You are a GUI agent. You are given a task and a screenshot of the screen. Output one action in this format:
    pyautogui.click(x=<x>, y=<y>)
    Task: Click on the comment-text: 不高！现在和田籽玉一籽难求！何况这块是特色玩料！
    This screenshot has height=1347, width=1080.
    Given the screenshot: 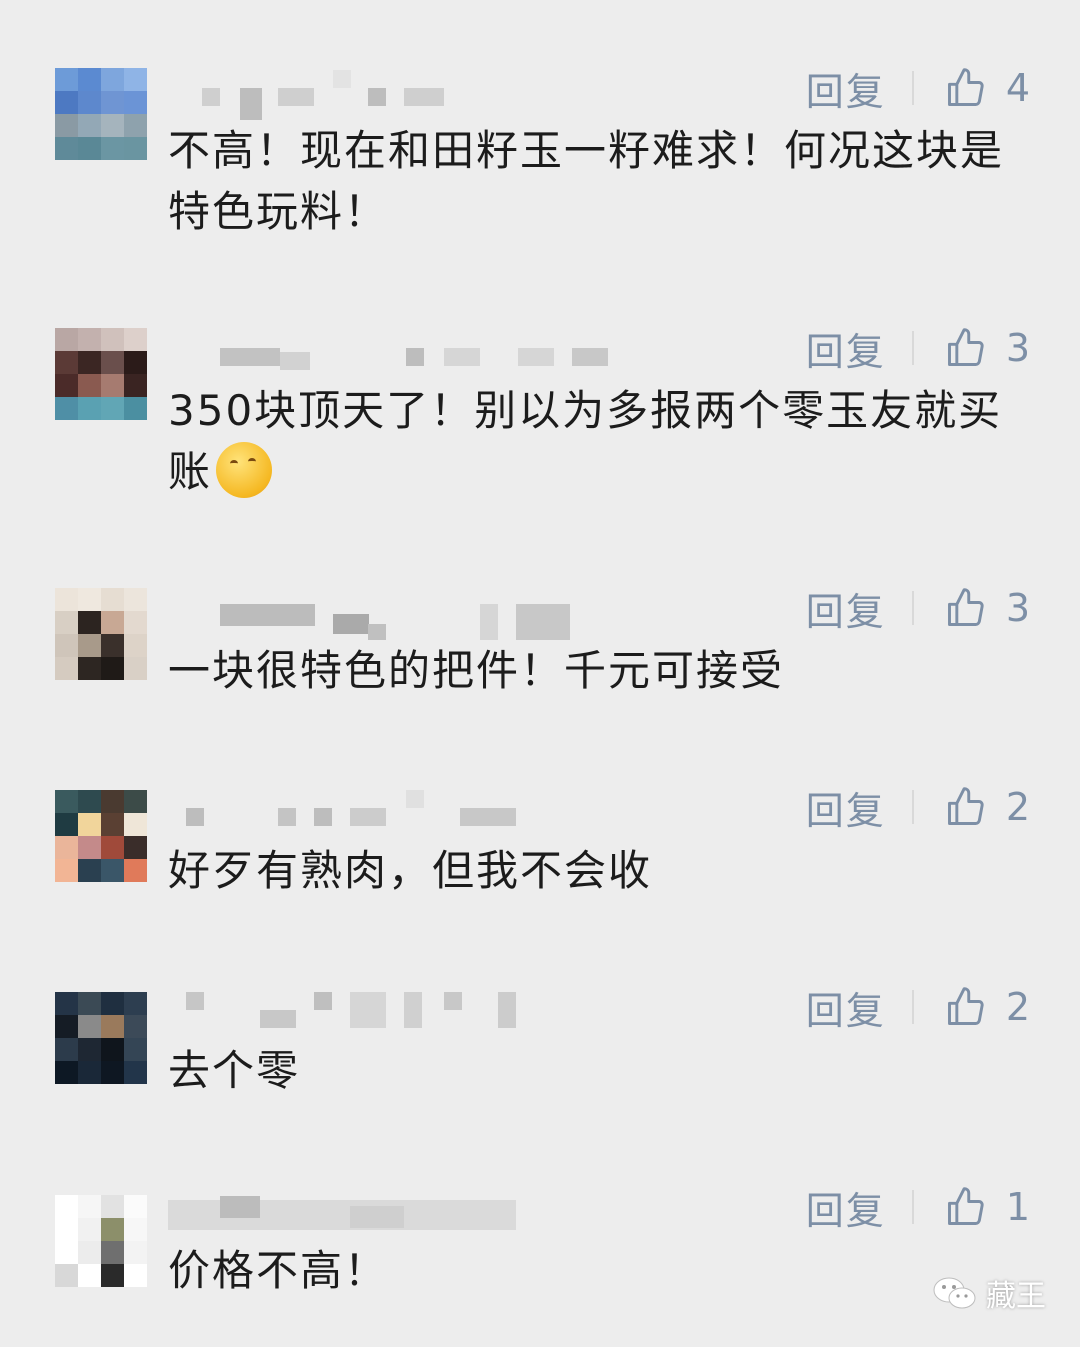 What is the action you would take?
    pyautogui.click(x=586, y=181)
    